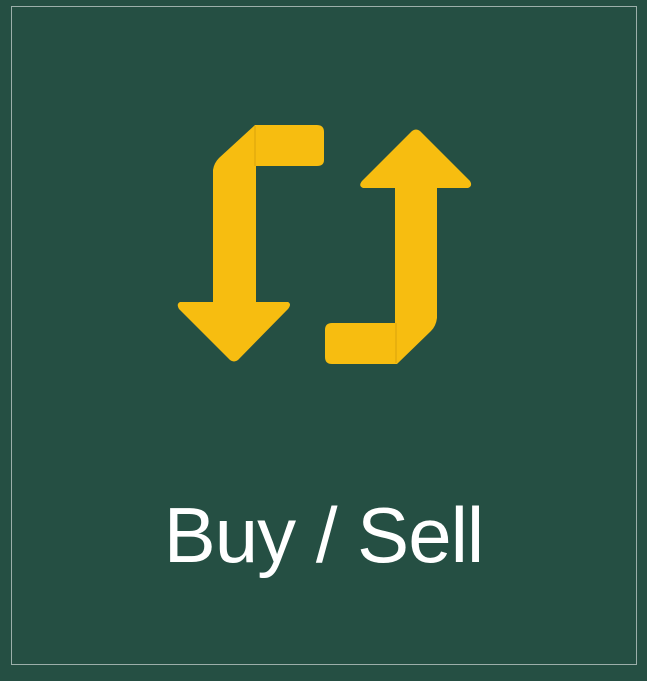  Describe the element at coordinates (250, 243) in the screenshot. I see `down-arrow-icon` at that location.